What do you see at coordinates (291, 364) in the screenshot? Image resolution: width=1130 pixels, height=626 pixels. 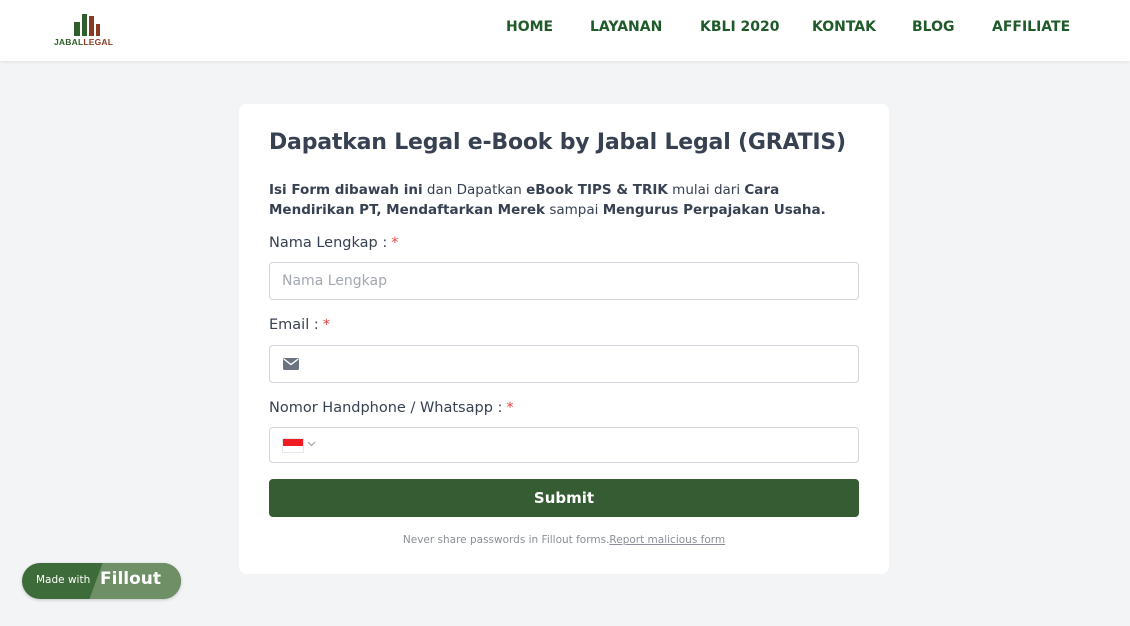 I see `mail-icon` at bounding box center [291, 364].